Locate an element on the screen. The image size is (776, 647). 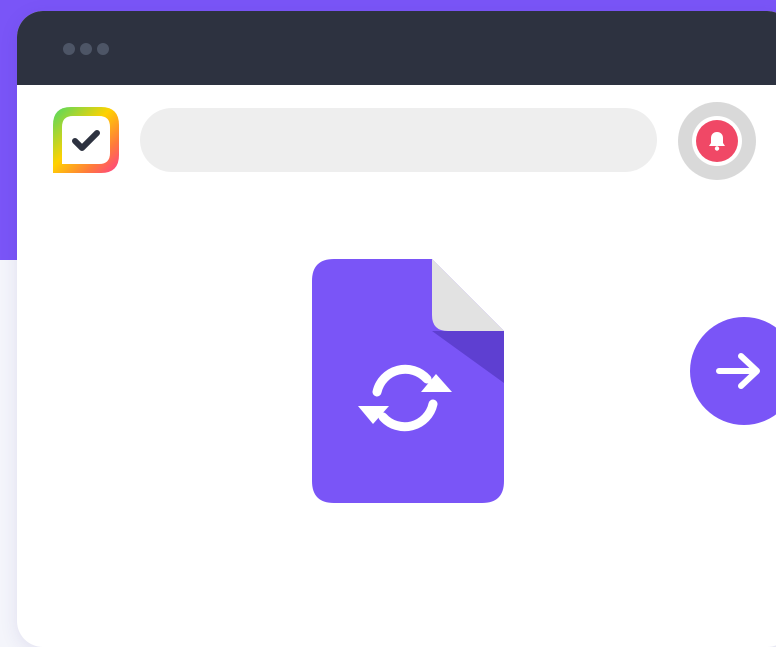
bell-icon is located at coordinates (717, 141).